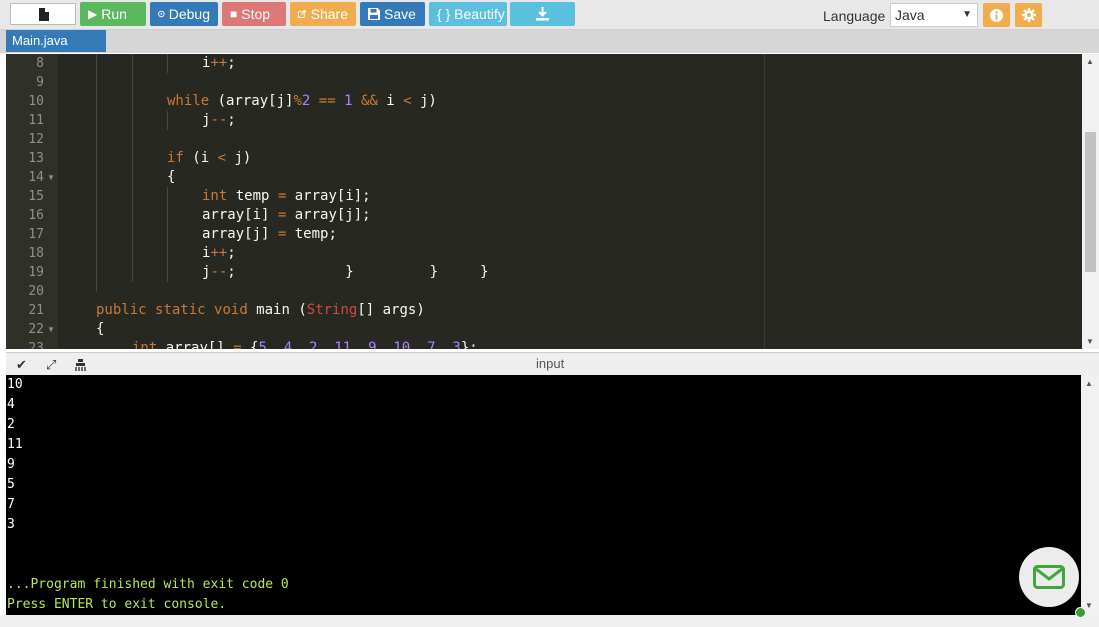 The width and height of the screenshot is (1099, 627). What do you see at coordinates (36, 120) in the screenshot?
I see `line-number: 11` at bounding box center [36, 120].